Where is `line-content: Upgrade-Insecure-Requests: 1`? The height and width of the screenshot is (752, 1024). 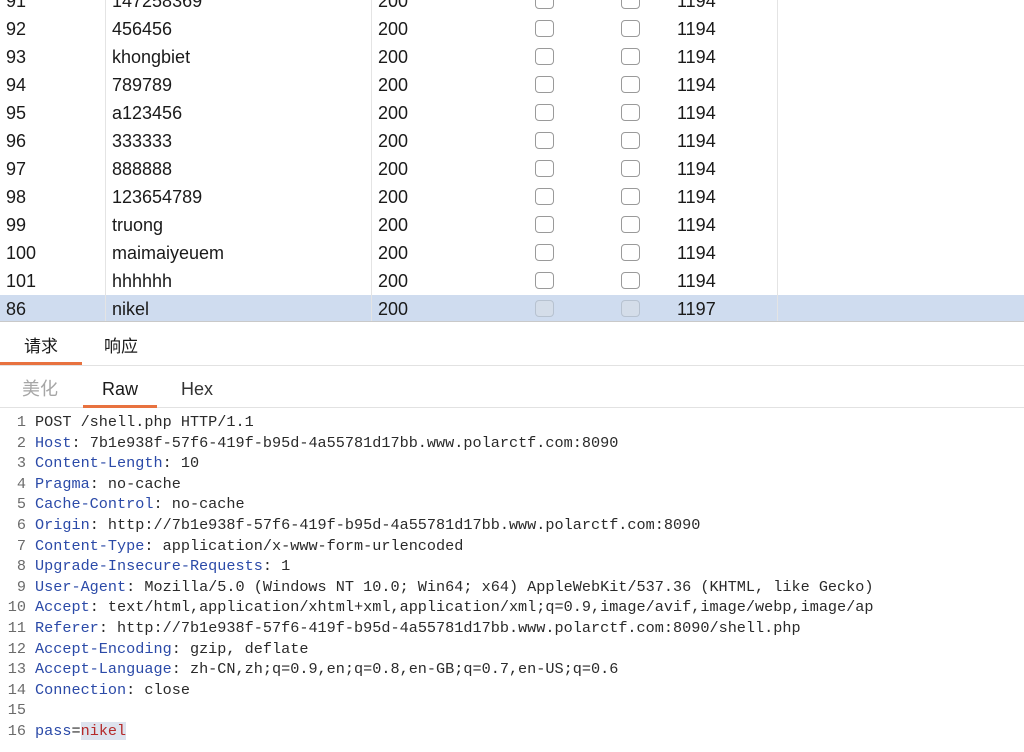 line-content: Upgrade-Insecure-Requests: 1 is located at coordinates (163, 566).